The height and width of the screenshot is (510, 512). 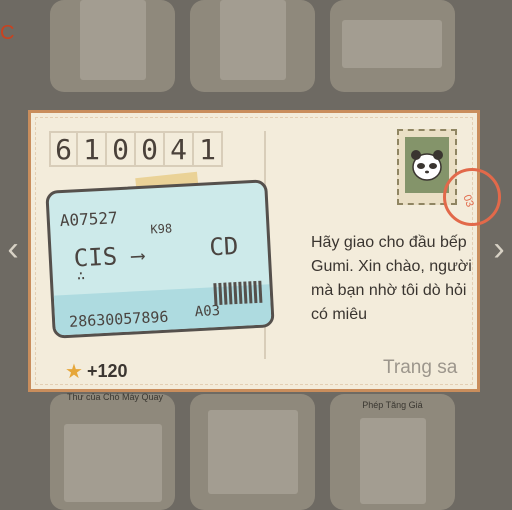 What do you see at coordinates (161, 229) in the screenshot?
I see `ticket-flight: K98` at bounding box center [161, 229].